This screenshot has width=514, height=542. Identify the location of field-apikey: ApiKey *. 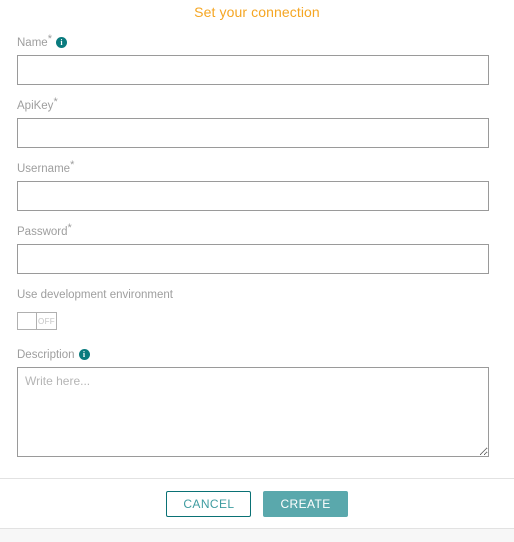
(253, 116).